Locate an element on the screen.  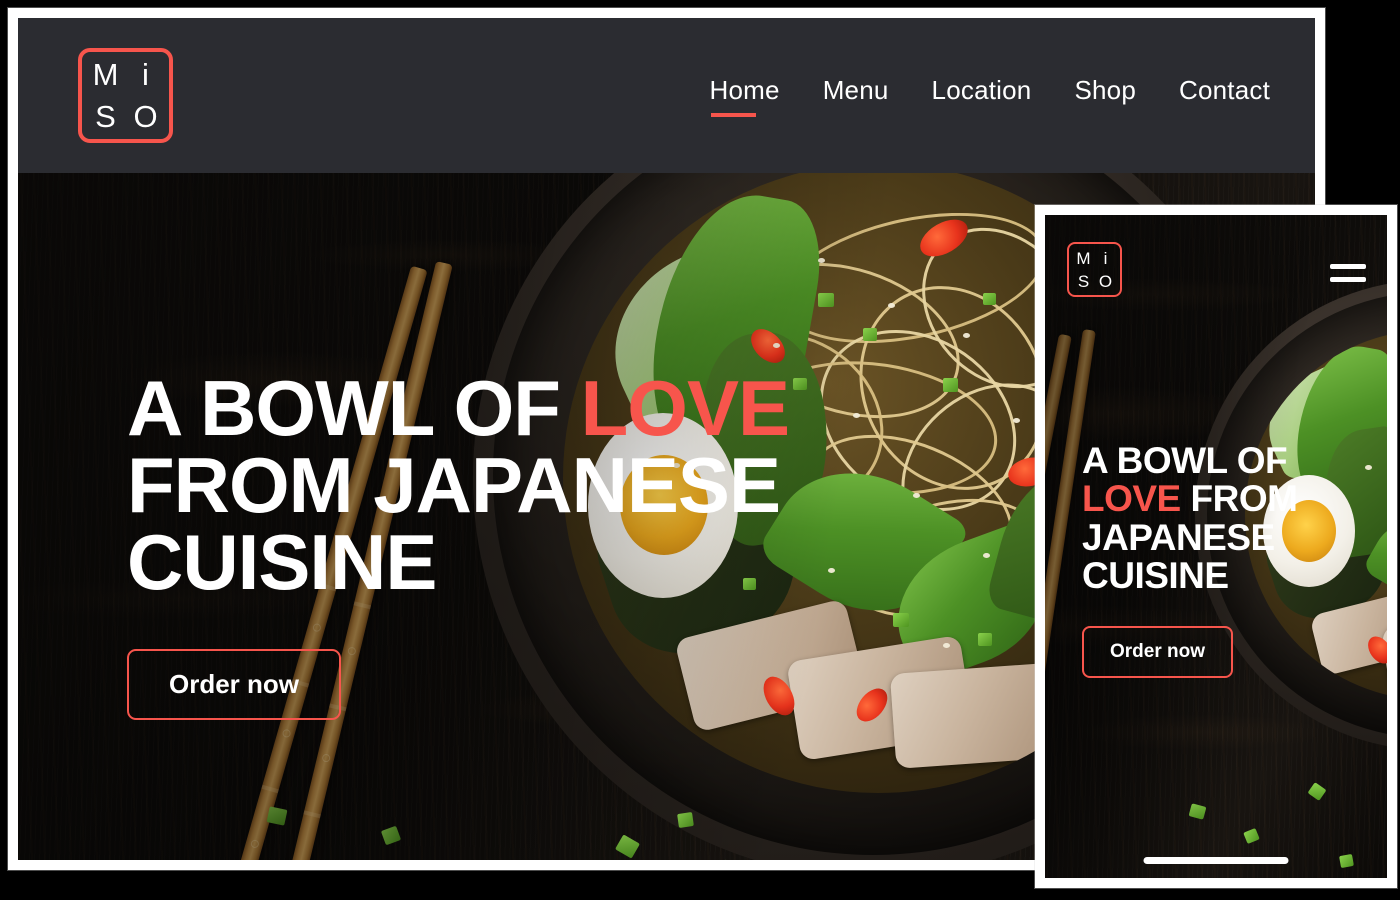
desktop-headline: A BOWL OF LOVE FROM JAPANESE CUISINE is located at coordinates (458, 485).